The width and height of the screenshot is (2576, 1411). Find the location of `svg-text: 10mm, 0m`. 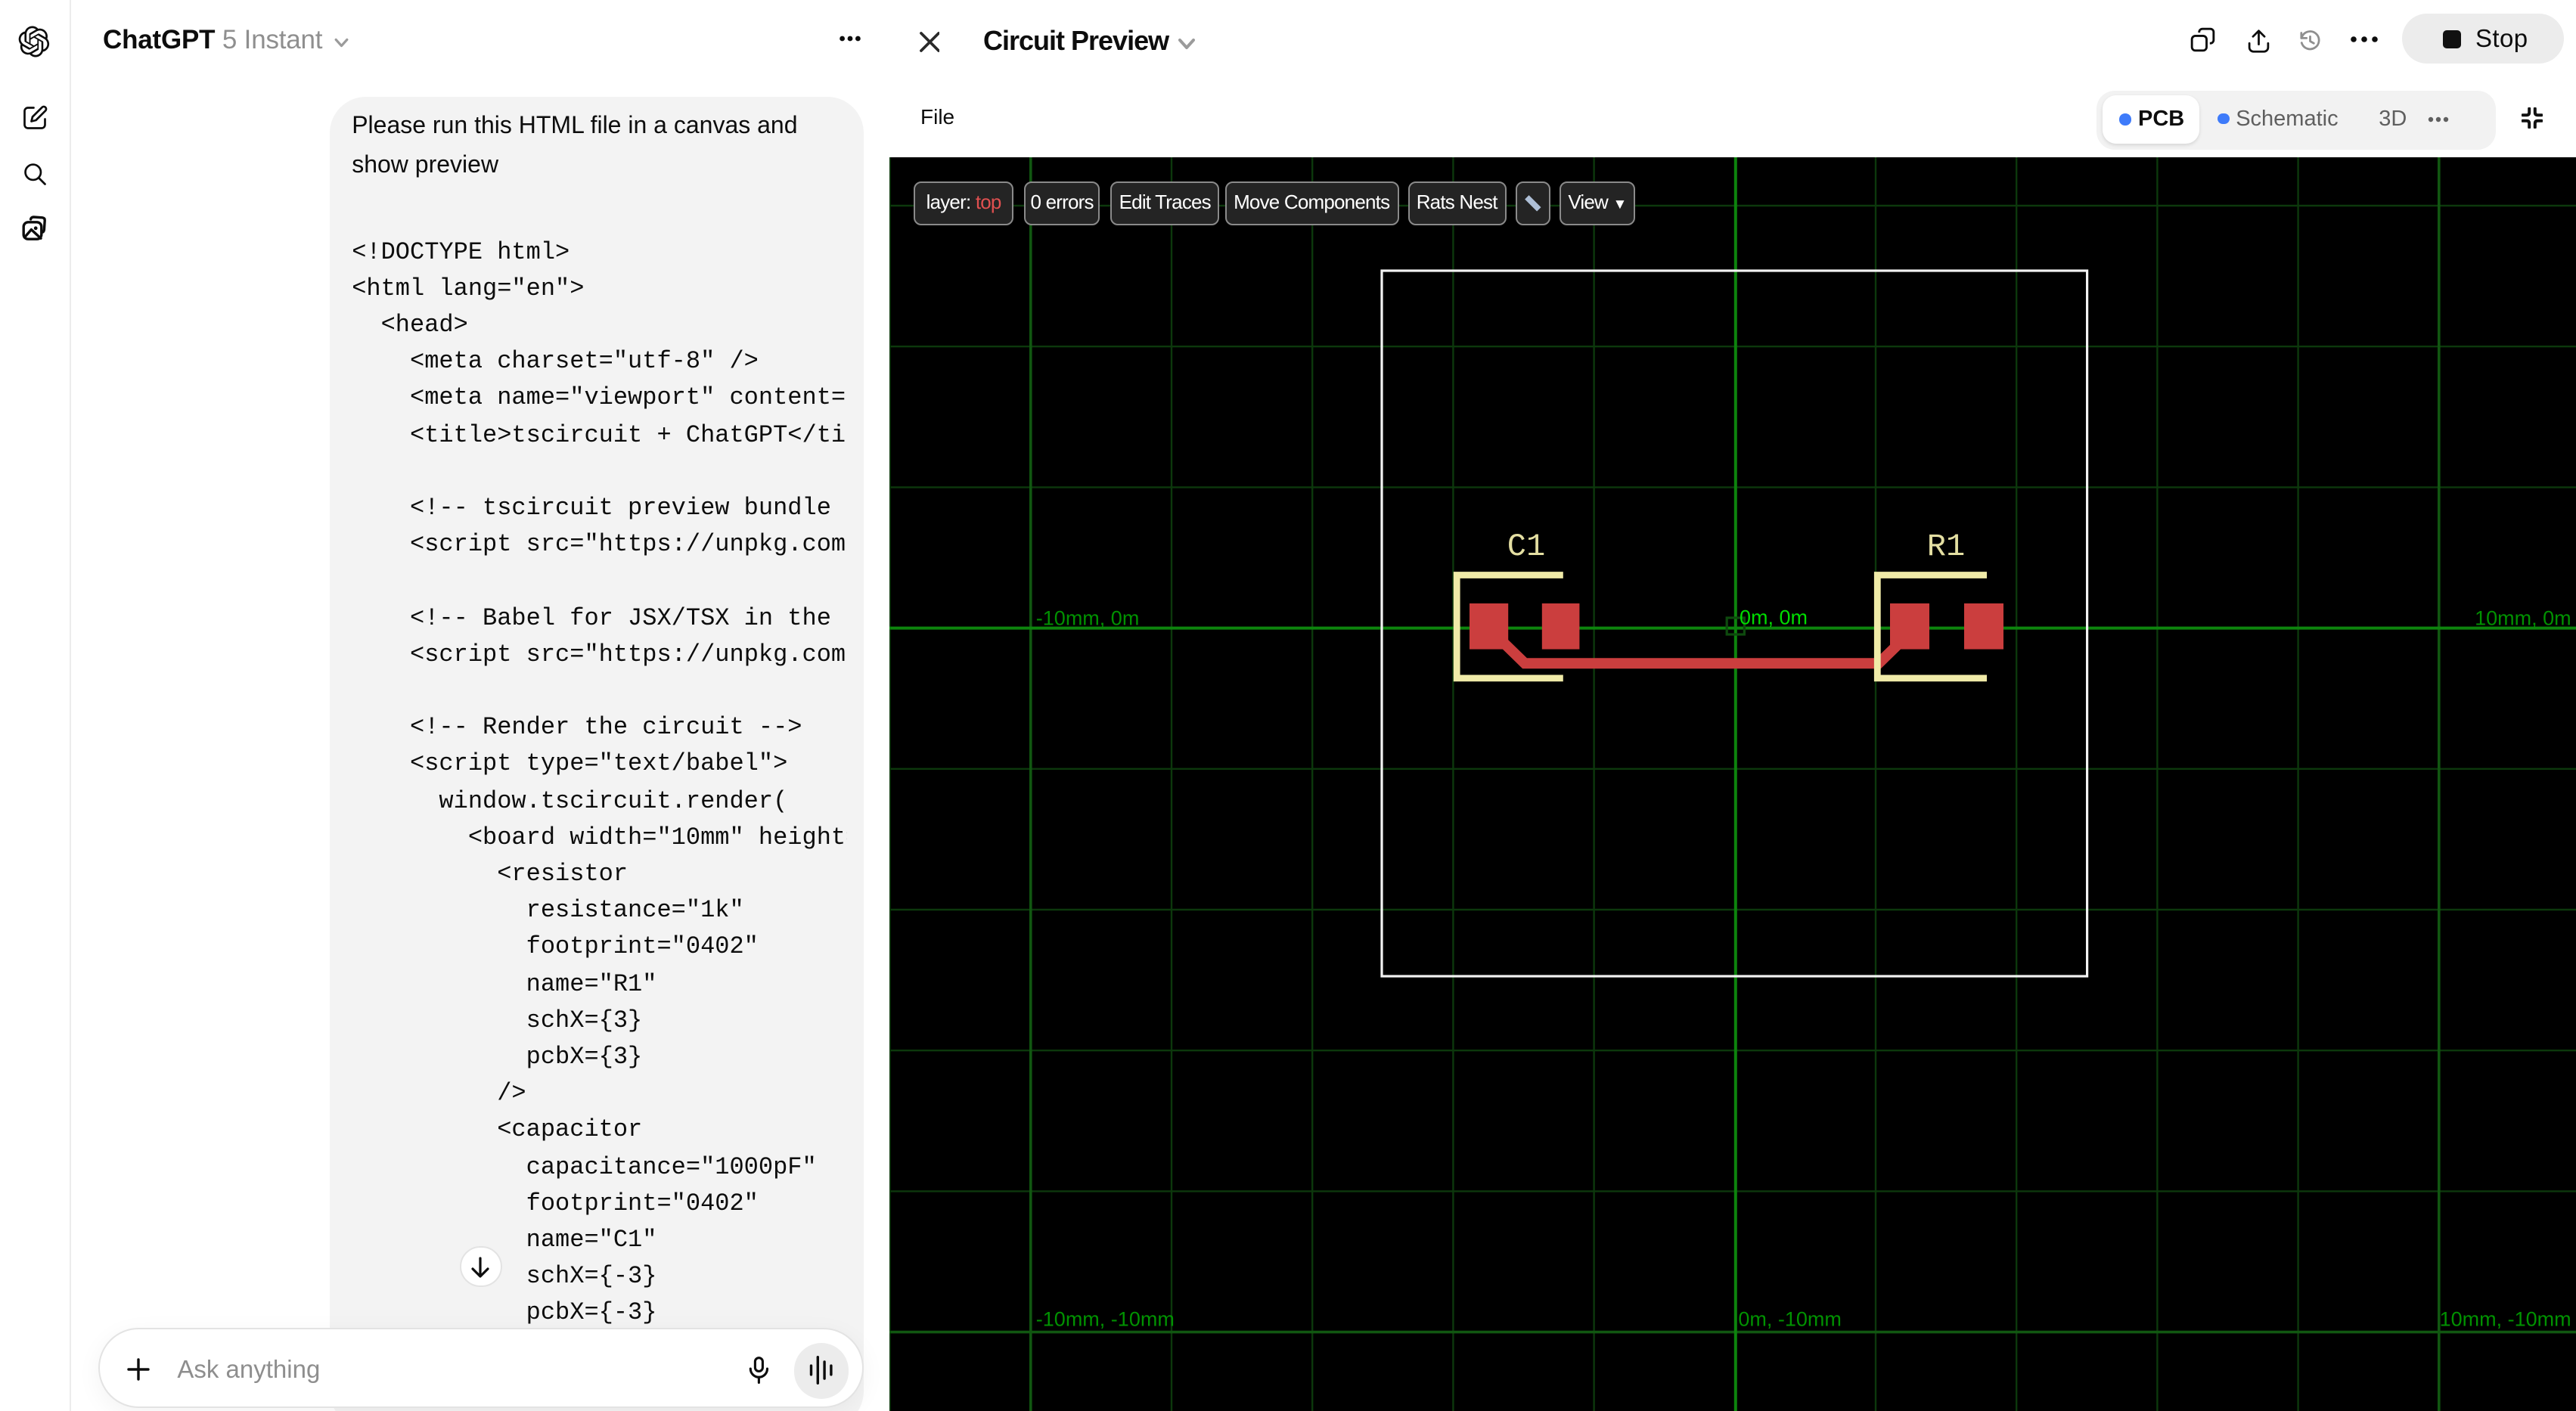

svg-text: 10mm, 0m is located at coordinates (2522, 617).